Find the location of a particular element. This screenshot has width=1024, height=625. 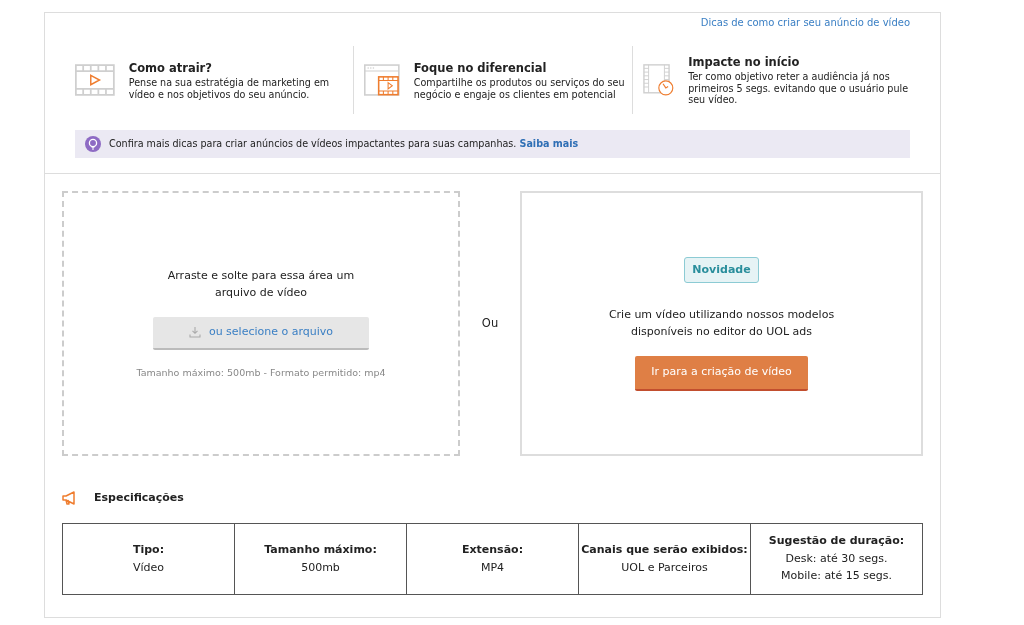

spec-value: MP4 is located at coordinates (492, 567).